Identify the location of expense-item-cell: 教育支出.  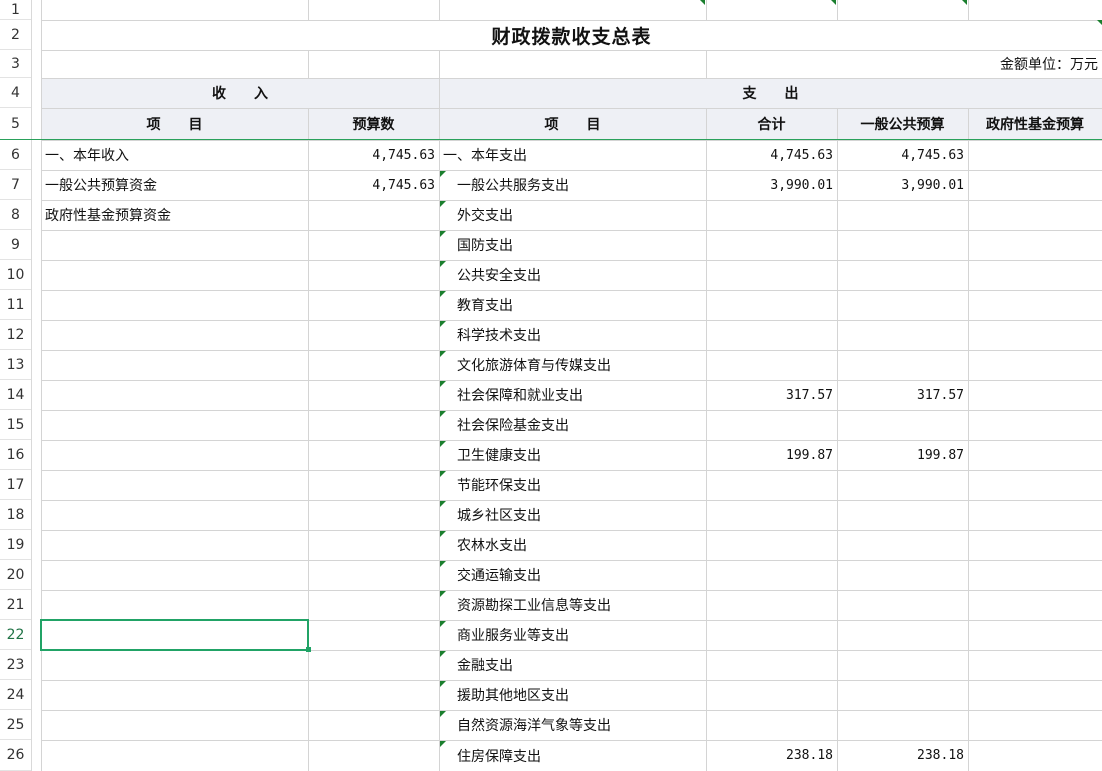
(572, 305).